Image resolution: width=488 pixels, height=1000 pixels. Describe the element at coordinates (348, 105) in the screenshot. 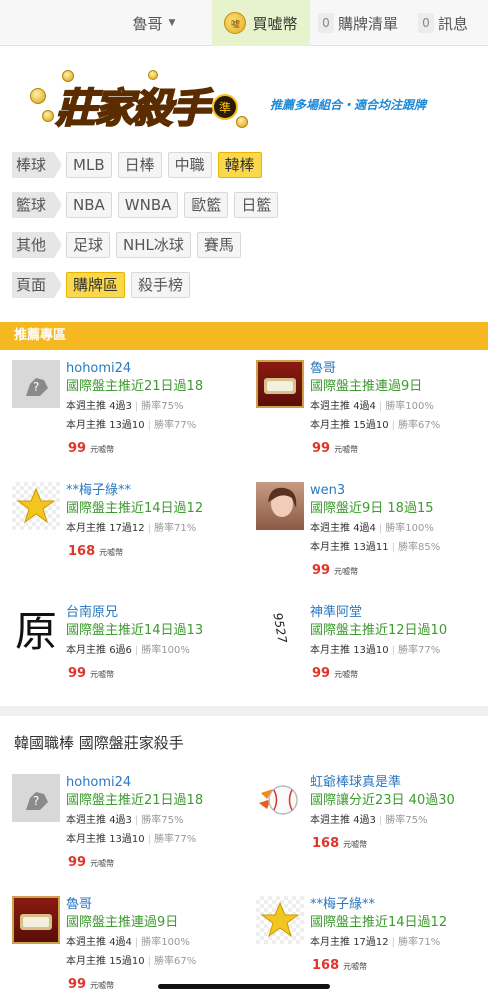

I see `tagline: 推薦多場組合・適合均注跟牌` at that location.